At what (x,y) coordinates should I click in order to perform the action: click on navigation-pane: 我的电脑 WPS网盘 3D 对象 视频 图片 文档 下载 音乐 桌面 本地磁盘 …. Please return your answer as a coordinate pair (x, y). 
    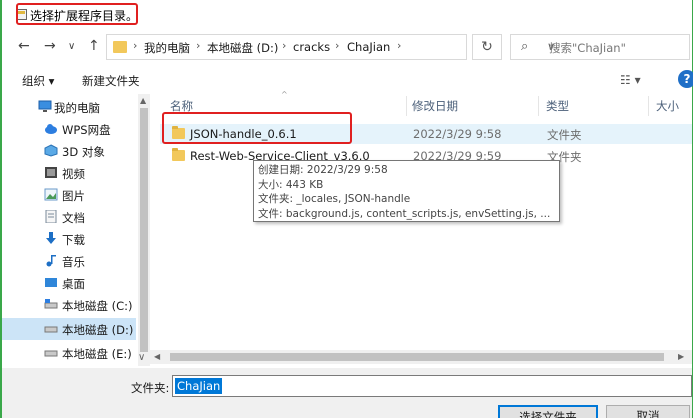
    Looking at the image, I should click on (76, 230).